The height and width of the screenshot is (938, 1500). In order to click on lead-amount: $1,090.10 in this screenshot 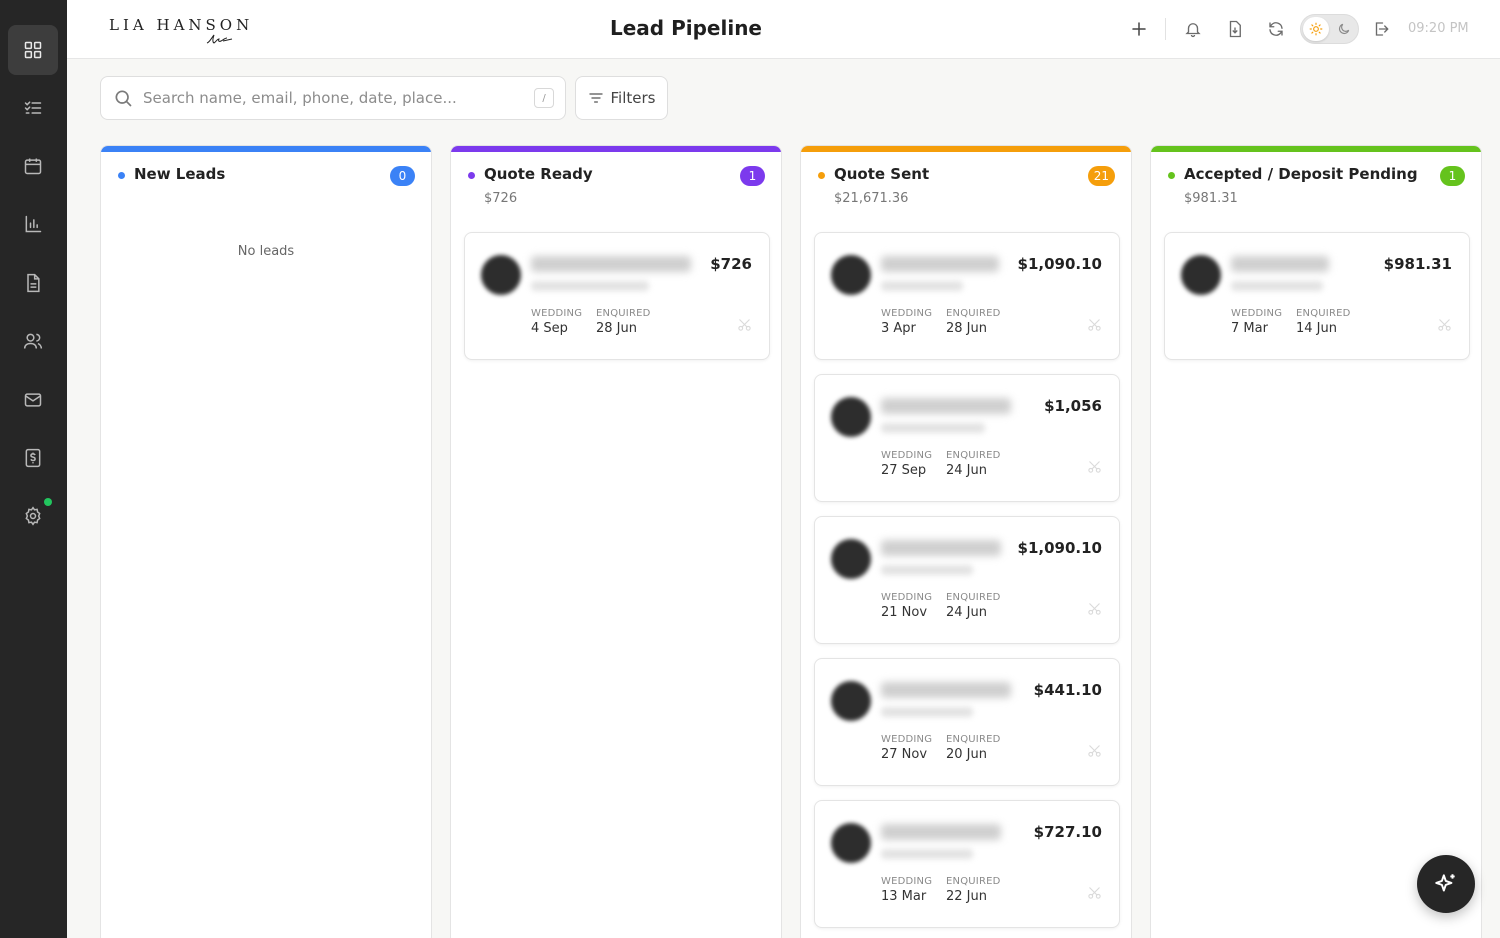, I will do `click(1059, 264)`.